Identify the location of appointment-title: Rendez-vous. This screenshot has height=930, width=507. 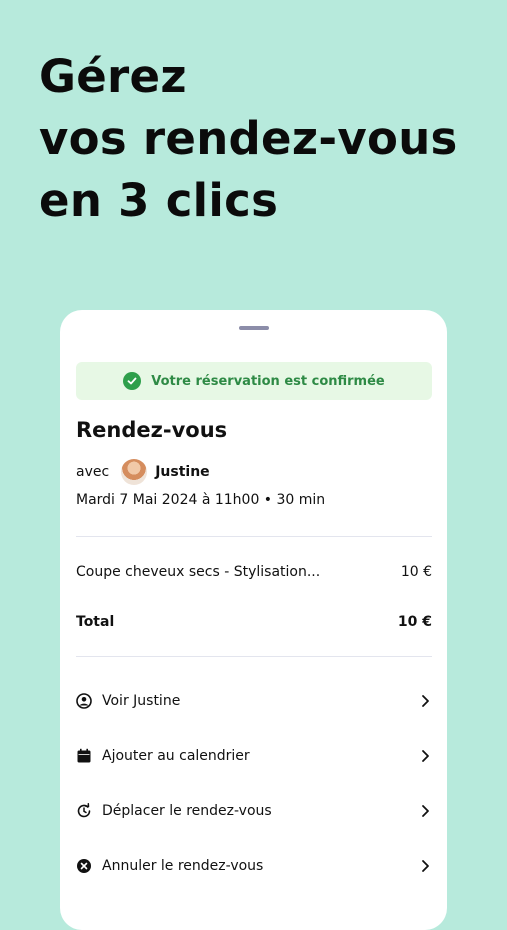
(152, 430).